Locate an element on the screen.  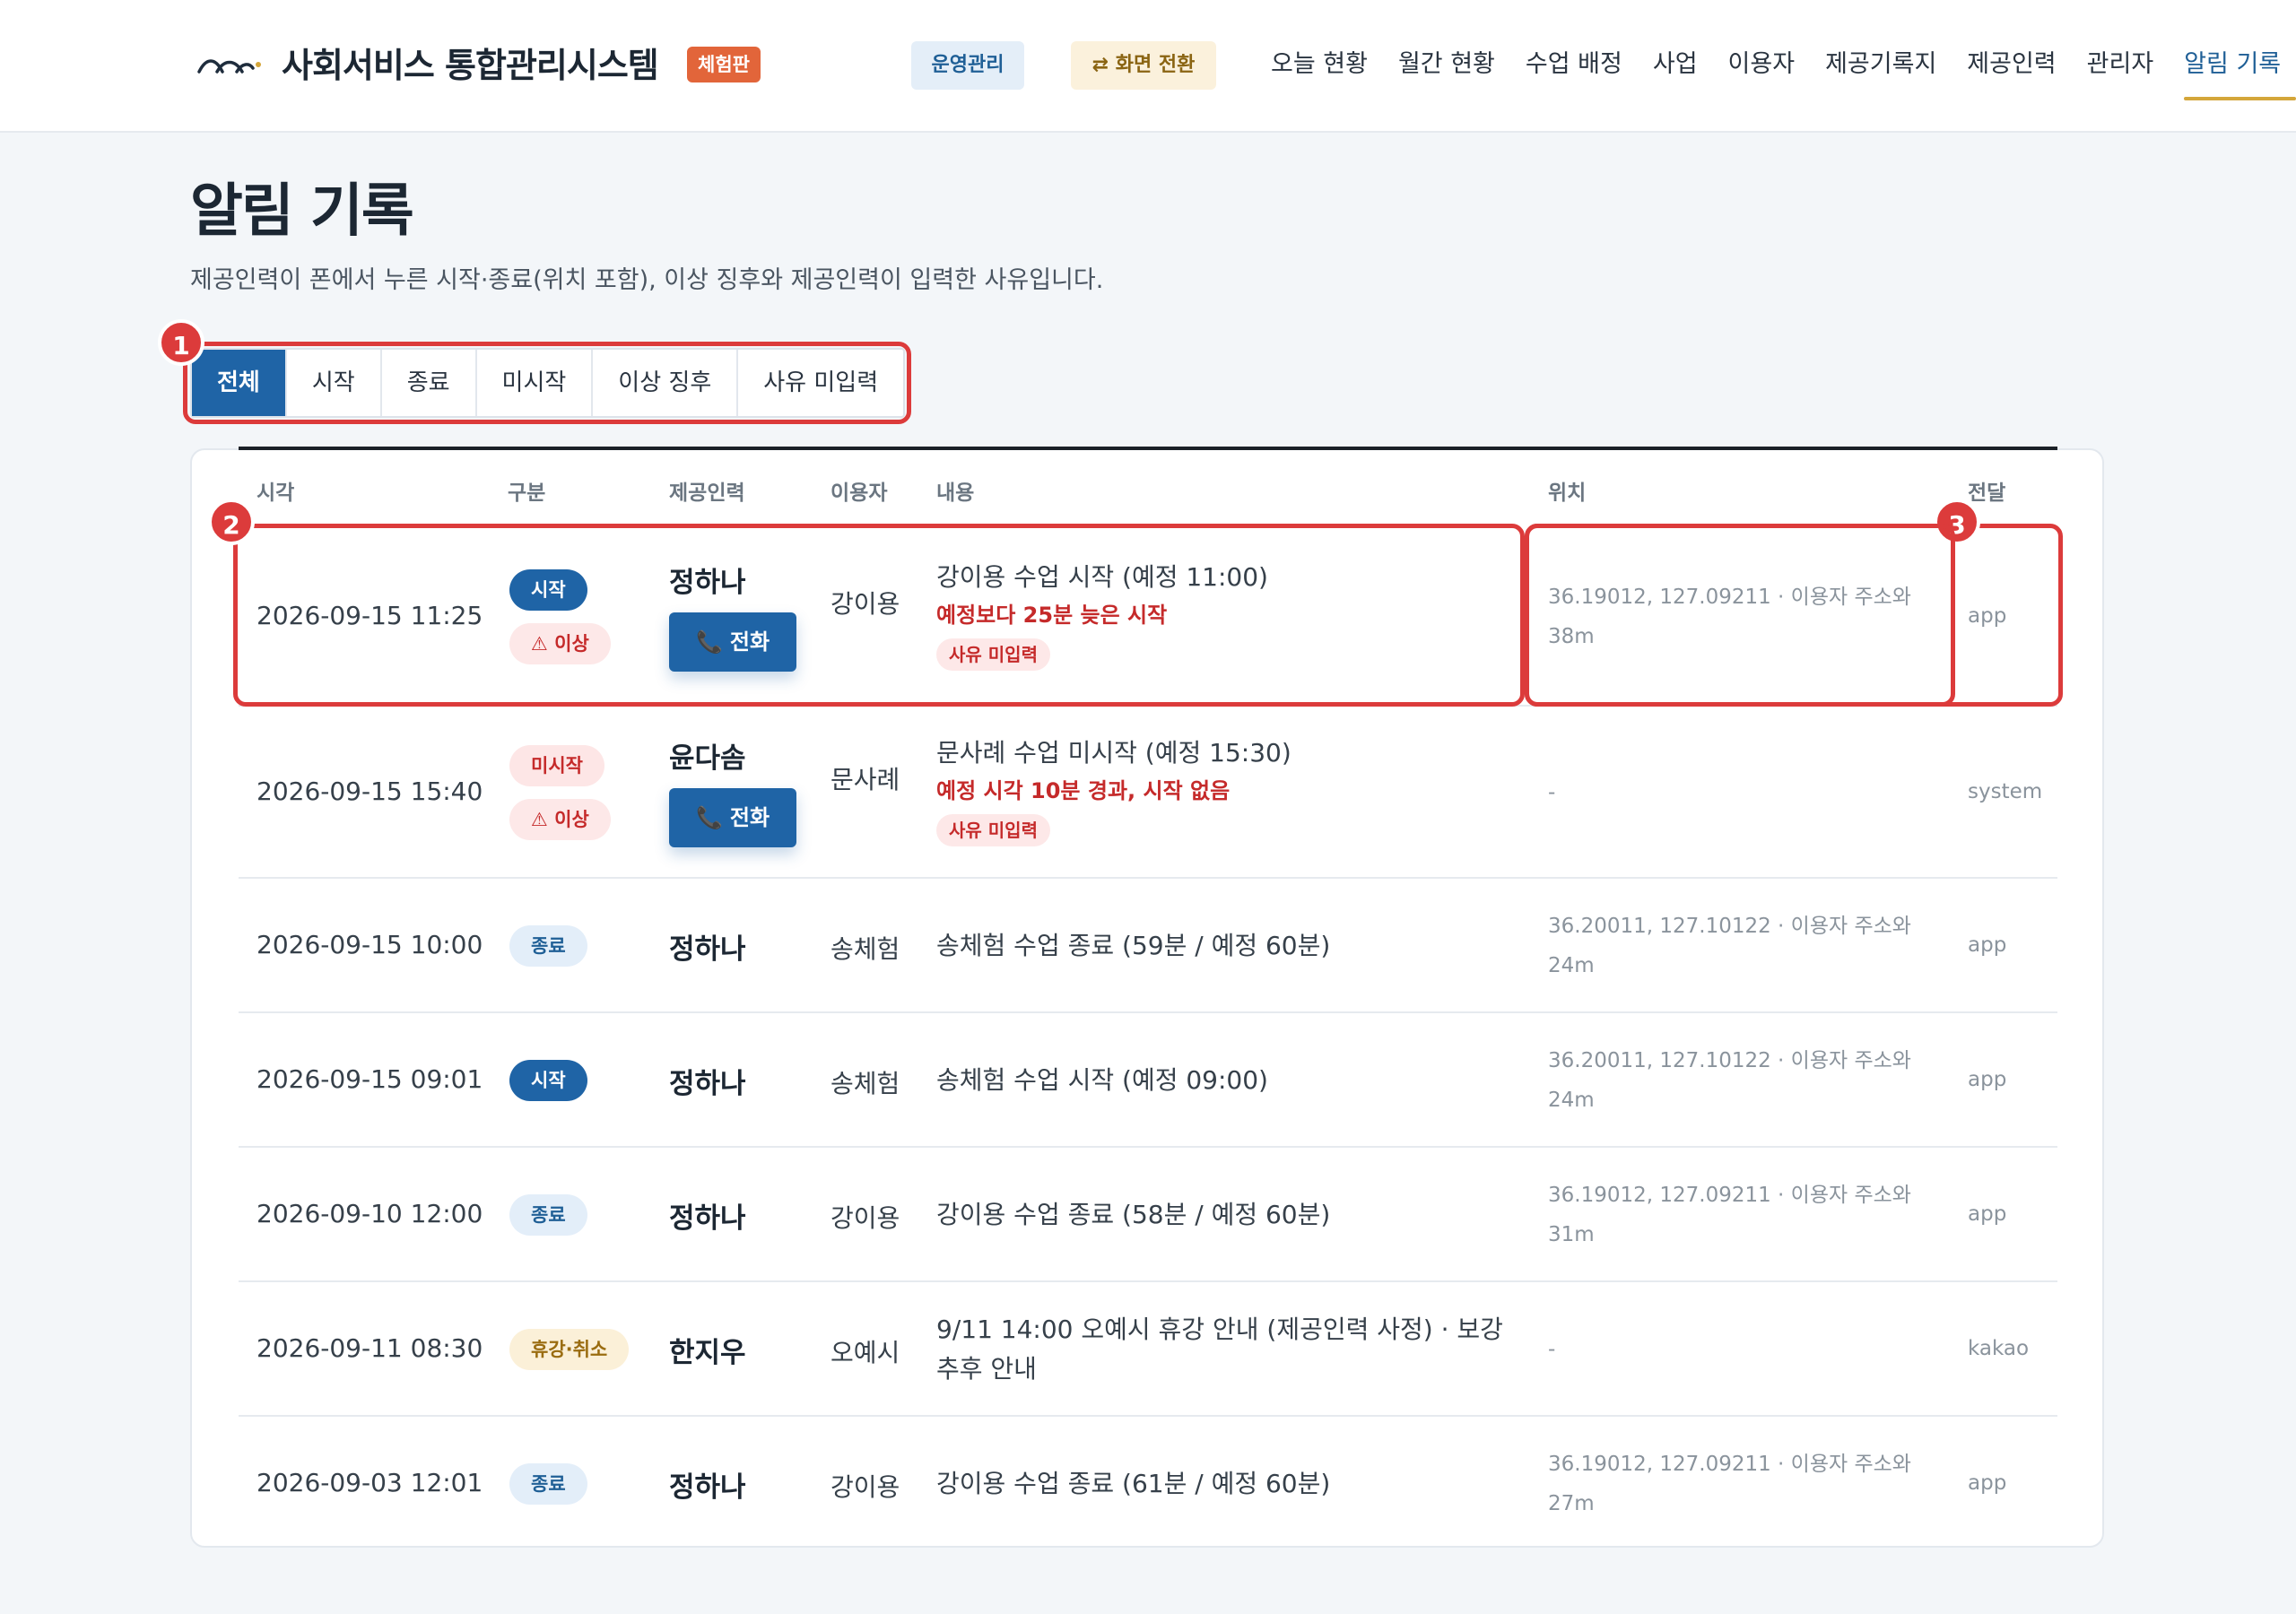
row-location: 36.19012, 127.09211 · 이용자 주소와 27m is located at coordinates (1729, 1484).